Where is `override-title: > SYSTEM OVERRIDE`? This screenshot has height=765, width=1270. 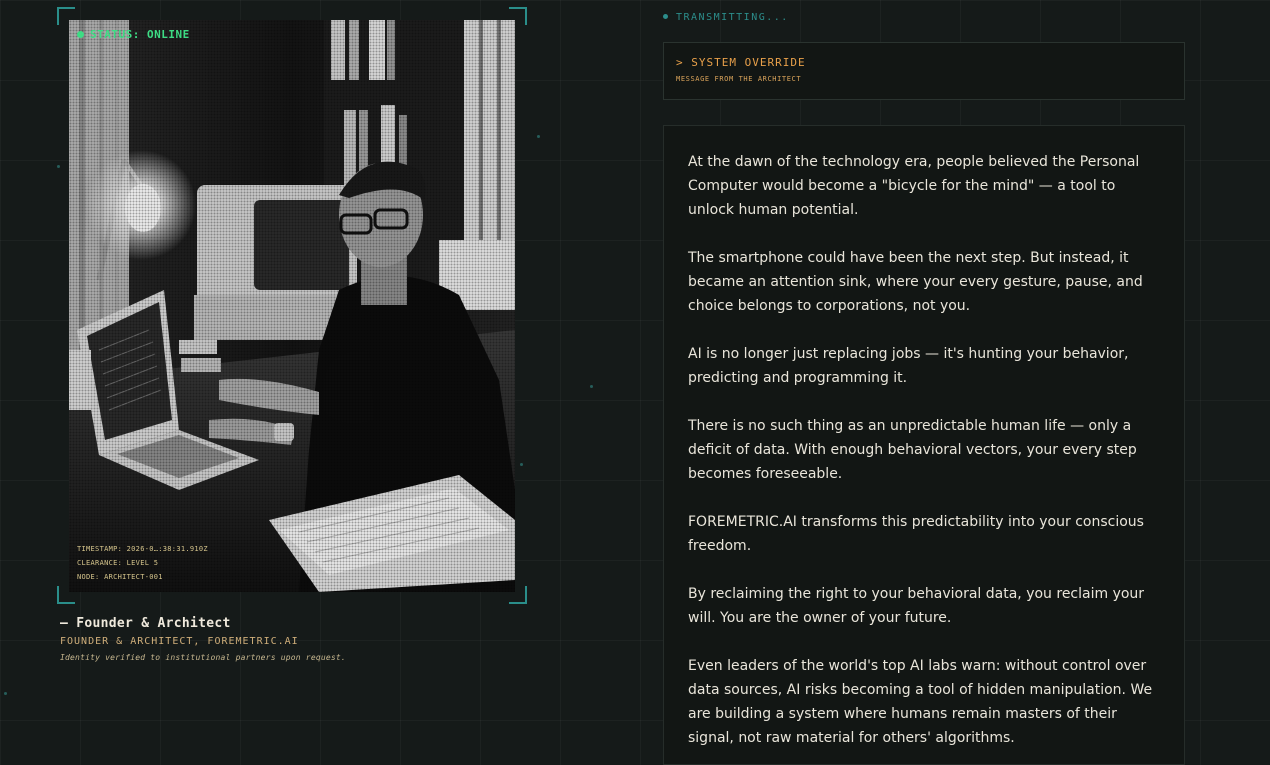 override-title: > SYSTEM OVERRIDE is located at coordinates (741, 62).